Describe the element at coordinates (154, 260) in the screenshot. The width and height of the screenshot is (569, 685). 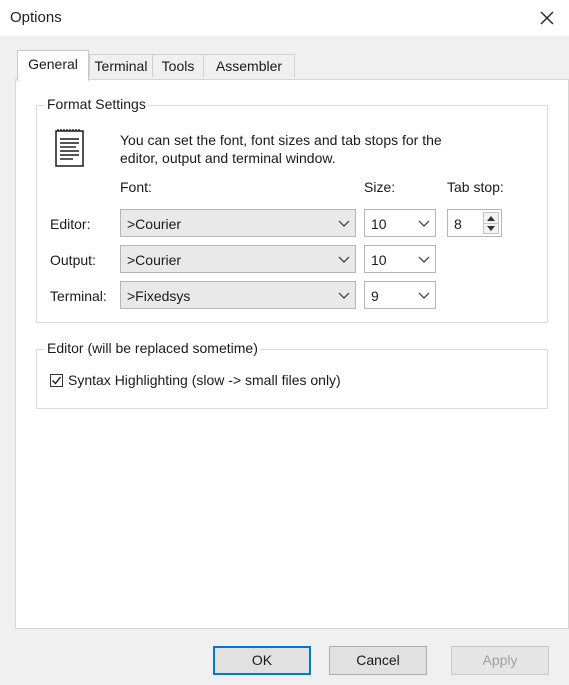
I see `output-font-value: >Courier` at that location.